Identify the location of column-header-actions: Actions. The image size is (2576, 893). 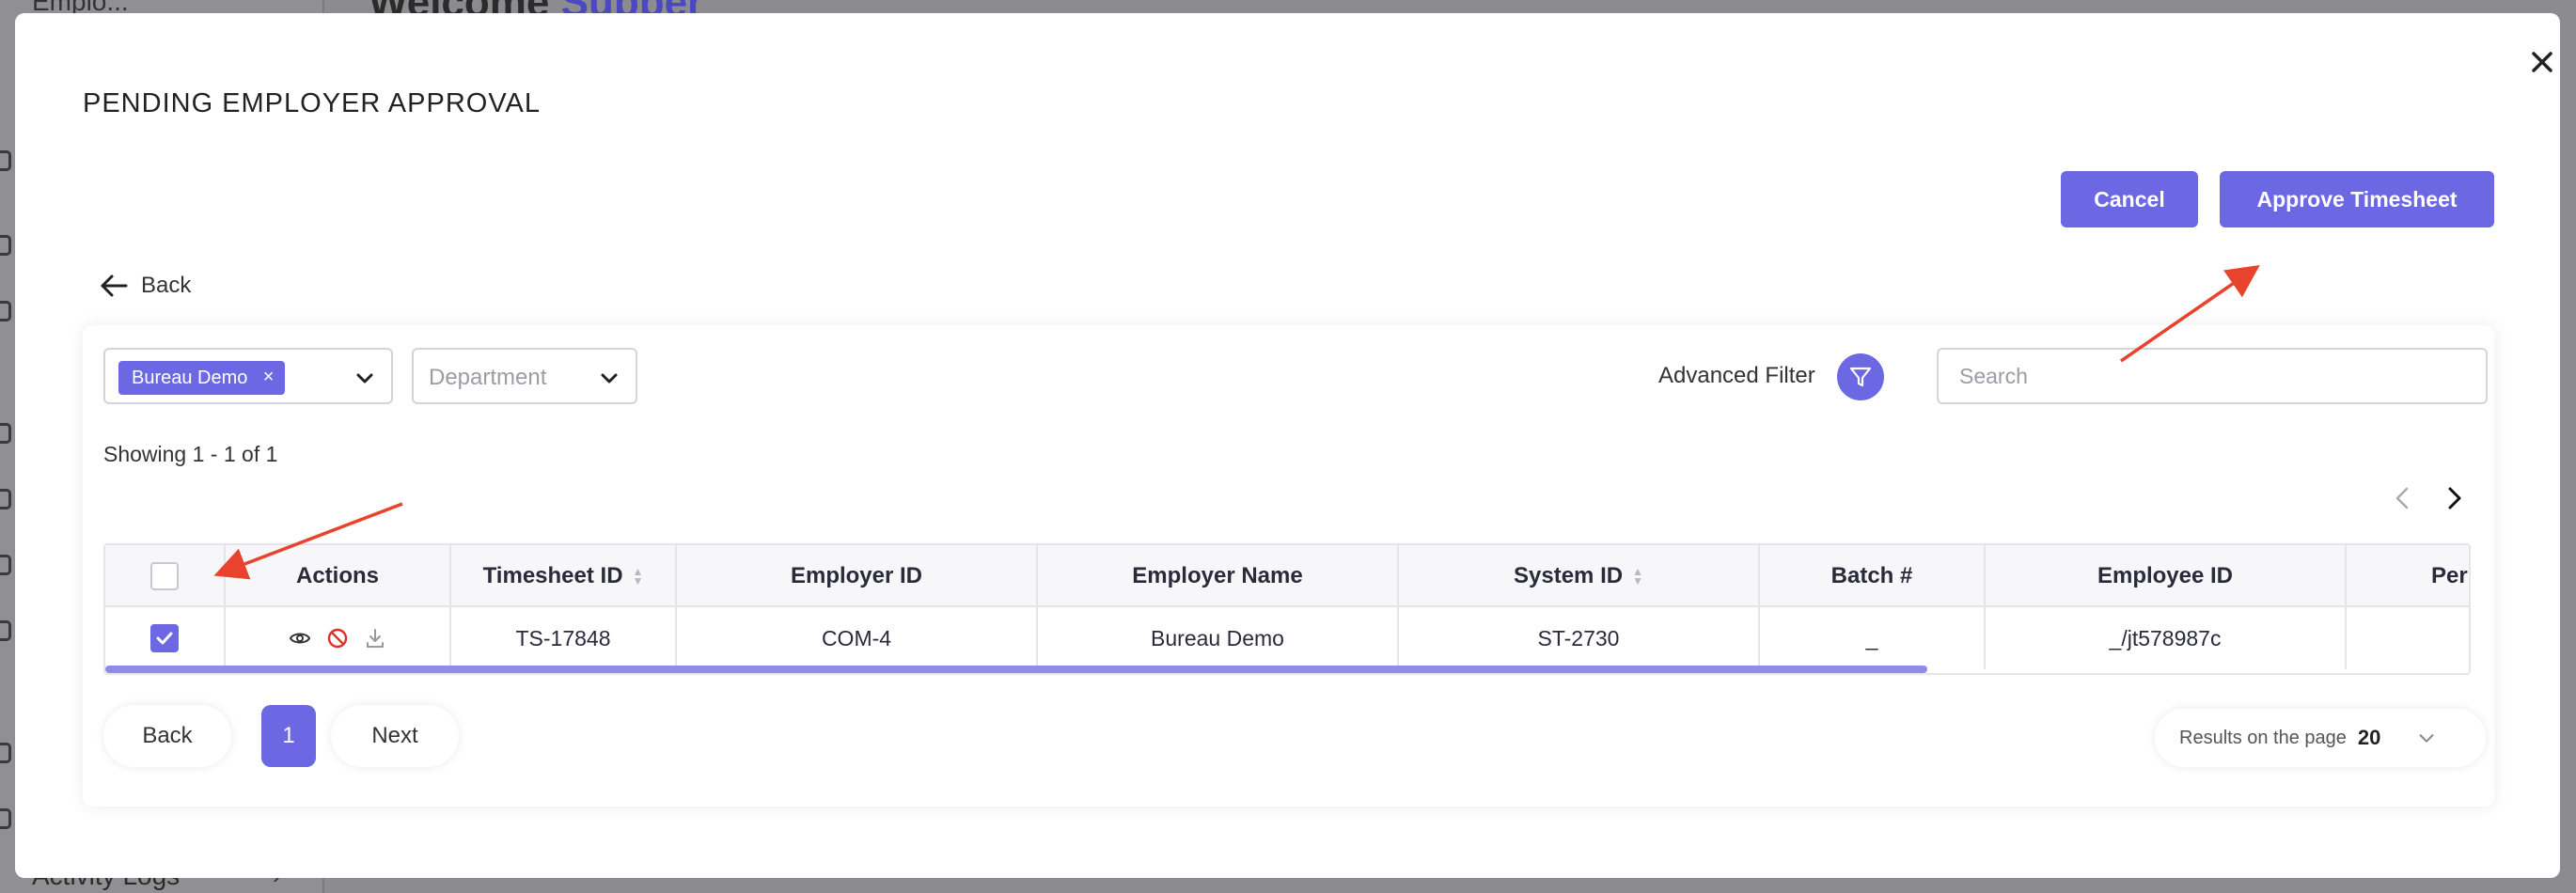
(339, 576).